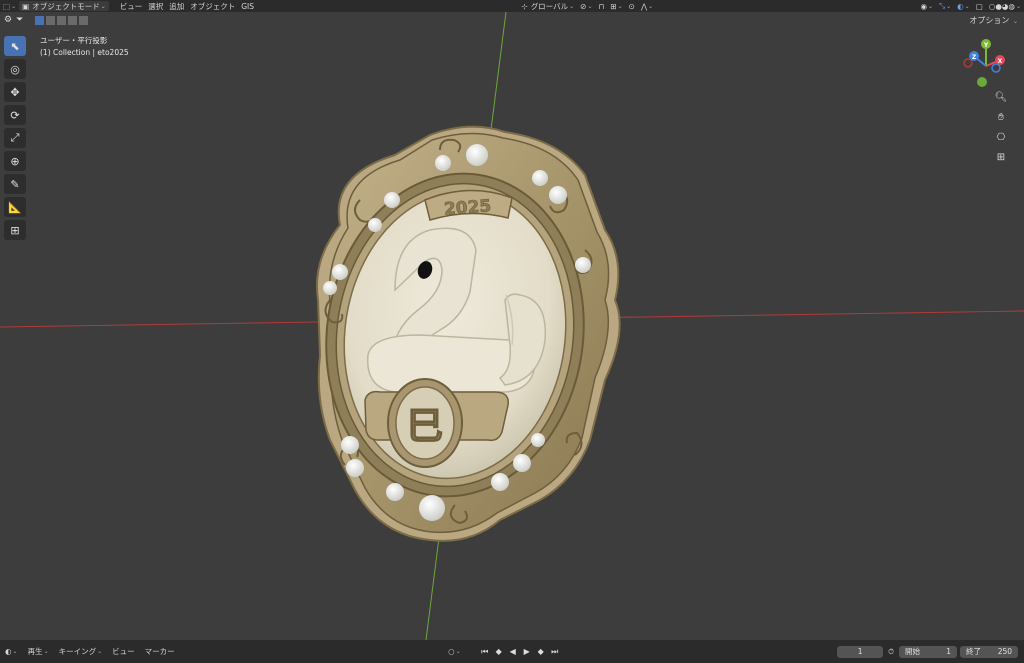  Describe the element at coordinates (1001, 117) in the screenshot. I see `pan-hand-icon: ✋︎` at that location.